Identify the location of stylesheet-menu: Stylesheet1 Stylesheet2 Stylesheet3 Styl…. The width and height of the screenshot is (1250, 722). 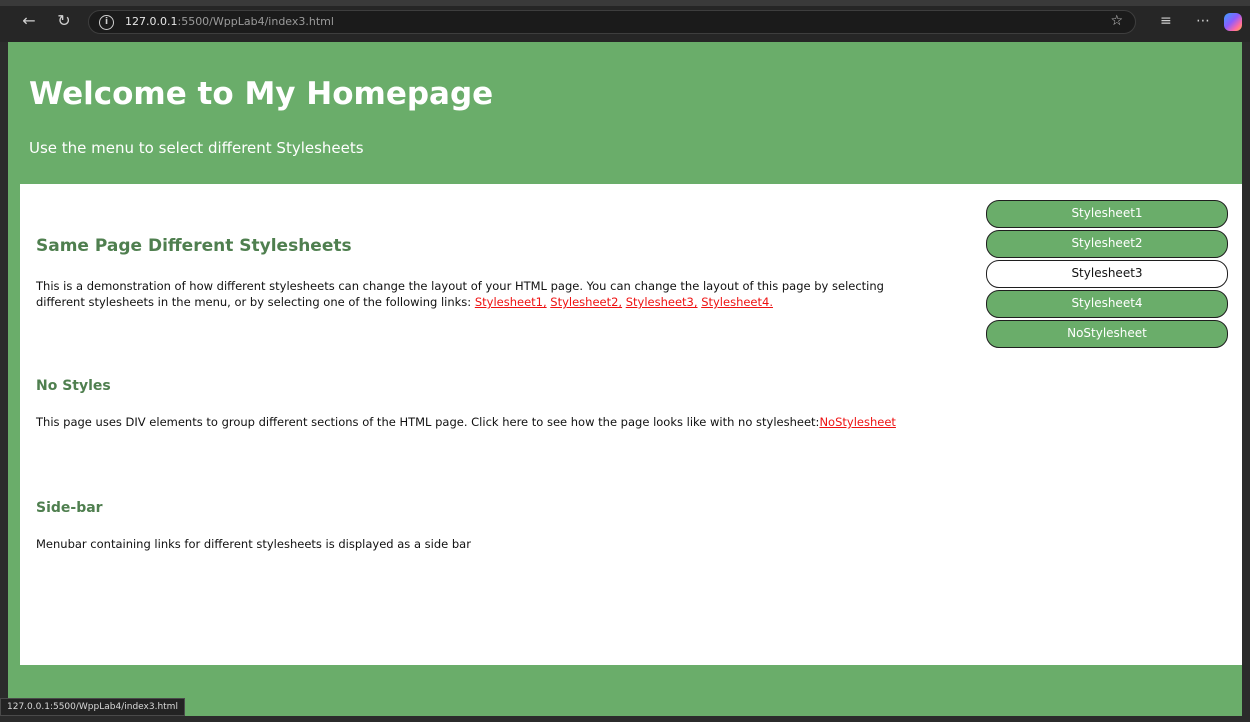
(1107, 275).